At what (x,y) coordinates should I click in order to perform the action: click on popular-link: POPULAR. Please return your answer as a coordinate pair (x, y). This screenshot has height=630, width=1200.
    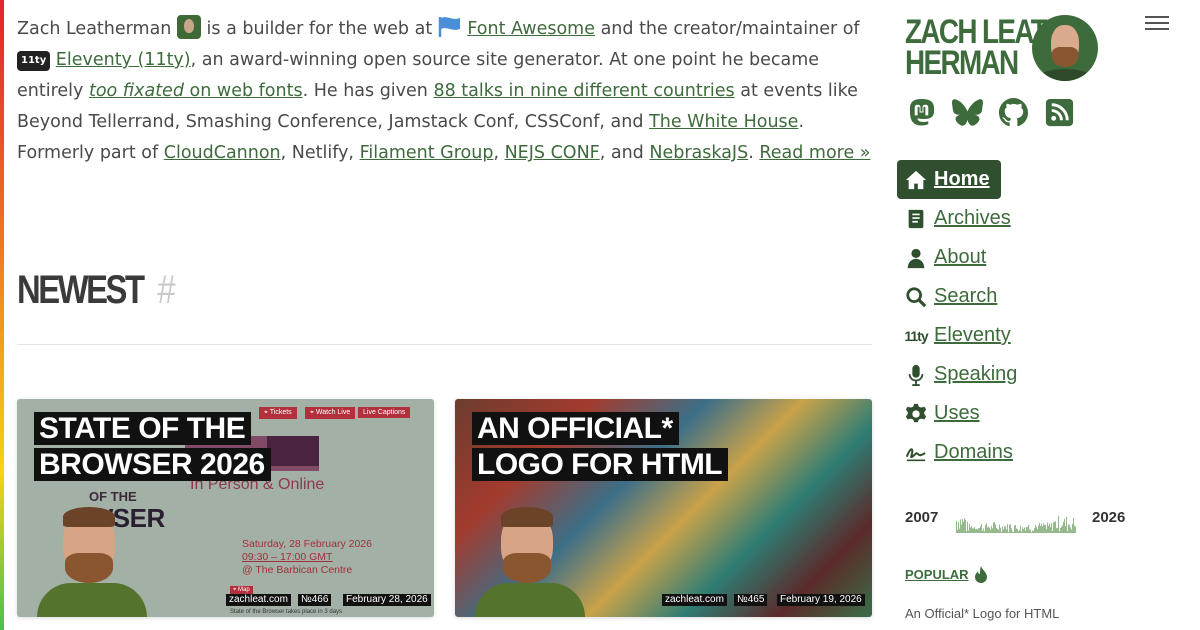
    Looking at the image, I should click on (937, 574).